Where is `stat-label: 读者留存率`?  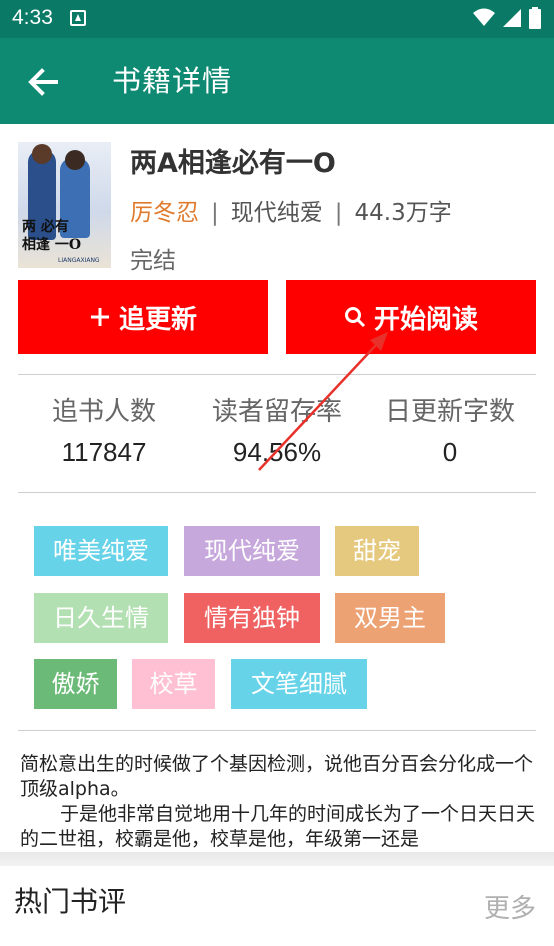
stat-label: 读者留存率 is located at coordinates (276, 412).